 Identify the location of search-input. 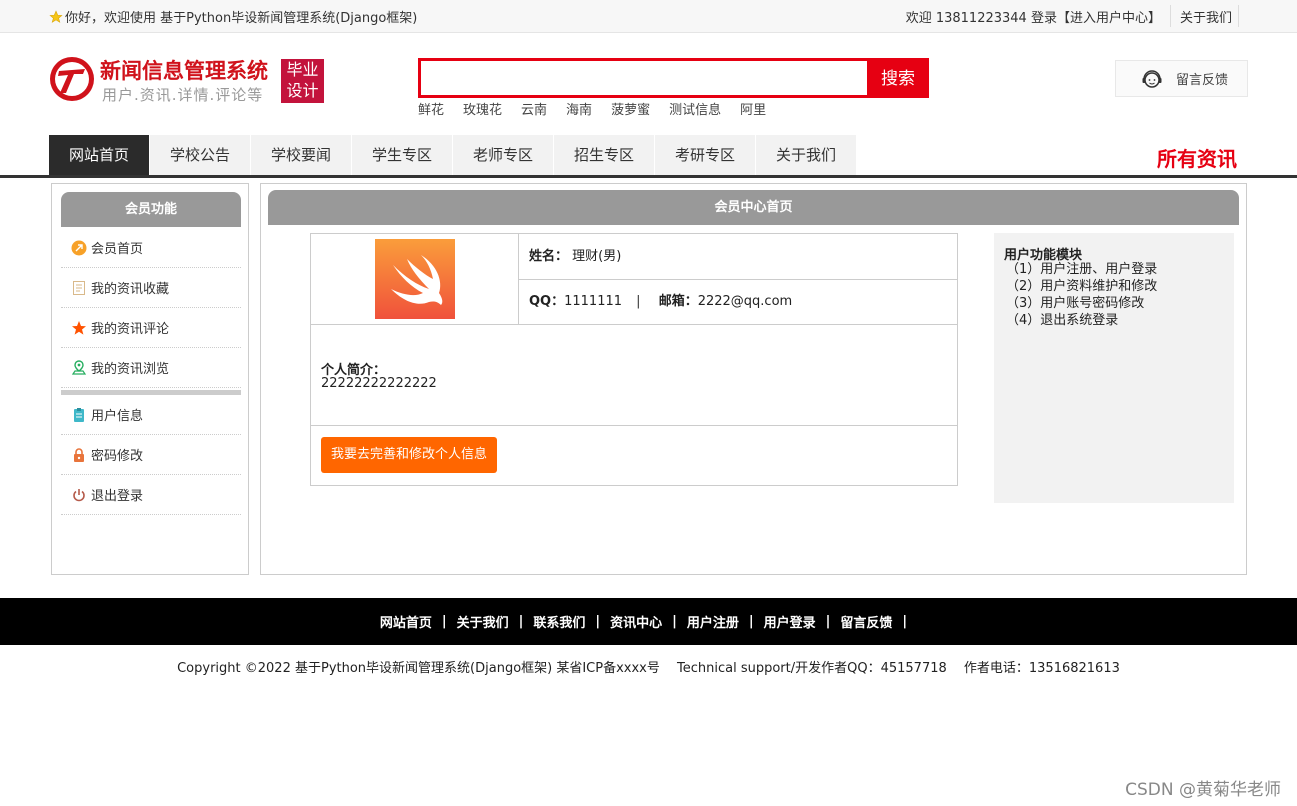
(647, 78).